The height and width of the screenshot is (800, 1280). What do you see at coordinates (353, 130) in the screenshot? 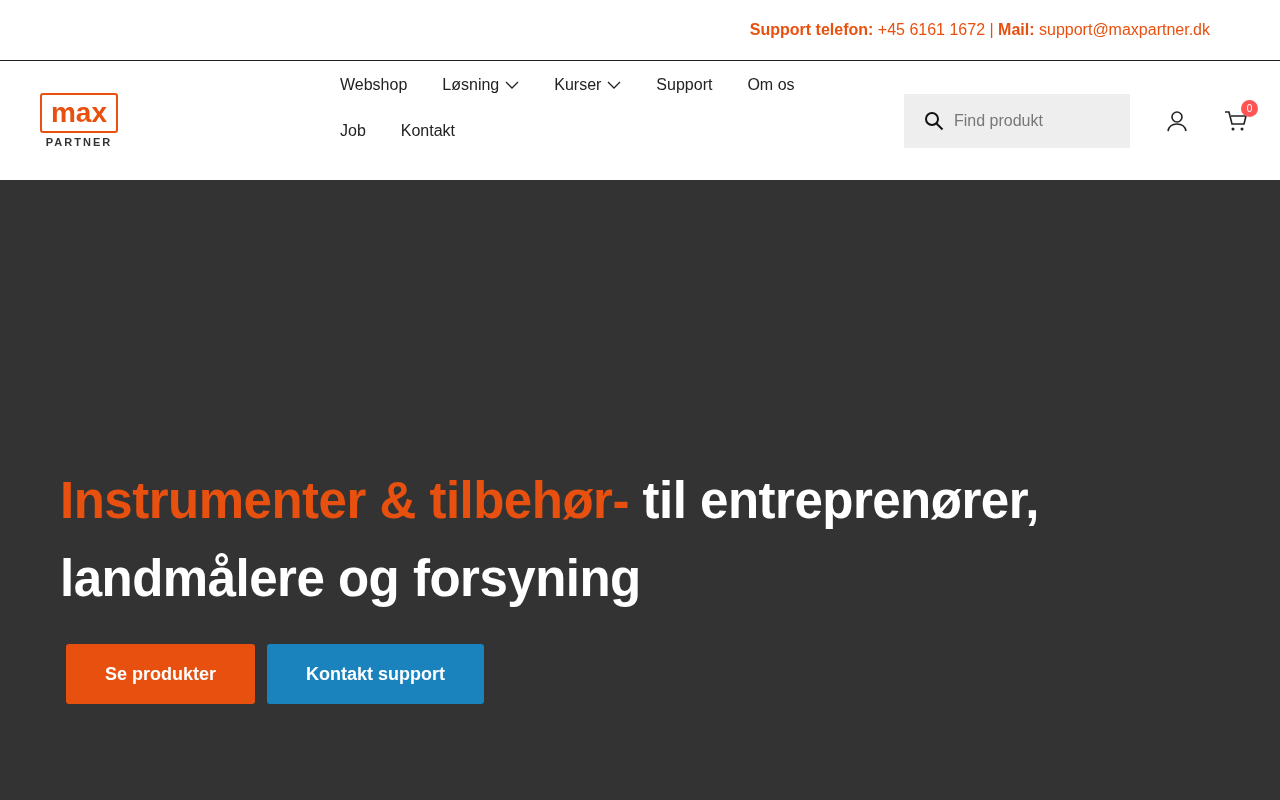
I see `nav-link: Job` at bounding box center [353, 130].